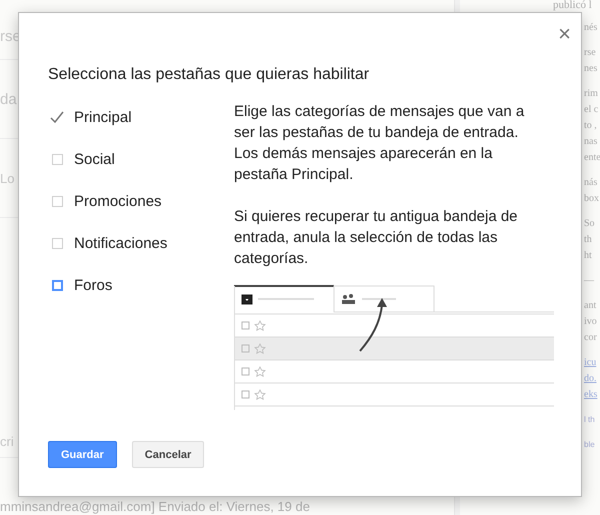  I want to click on category-label: Social, so click(94, 159).